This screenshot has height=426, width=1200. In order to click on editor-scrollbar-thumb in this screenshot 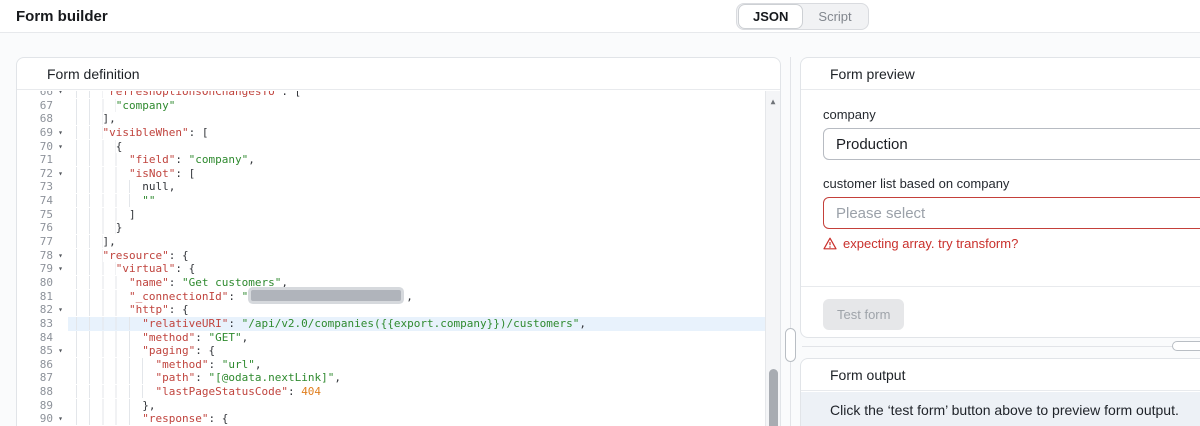, I will do `click(773, 397)`.